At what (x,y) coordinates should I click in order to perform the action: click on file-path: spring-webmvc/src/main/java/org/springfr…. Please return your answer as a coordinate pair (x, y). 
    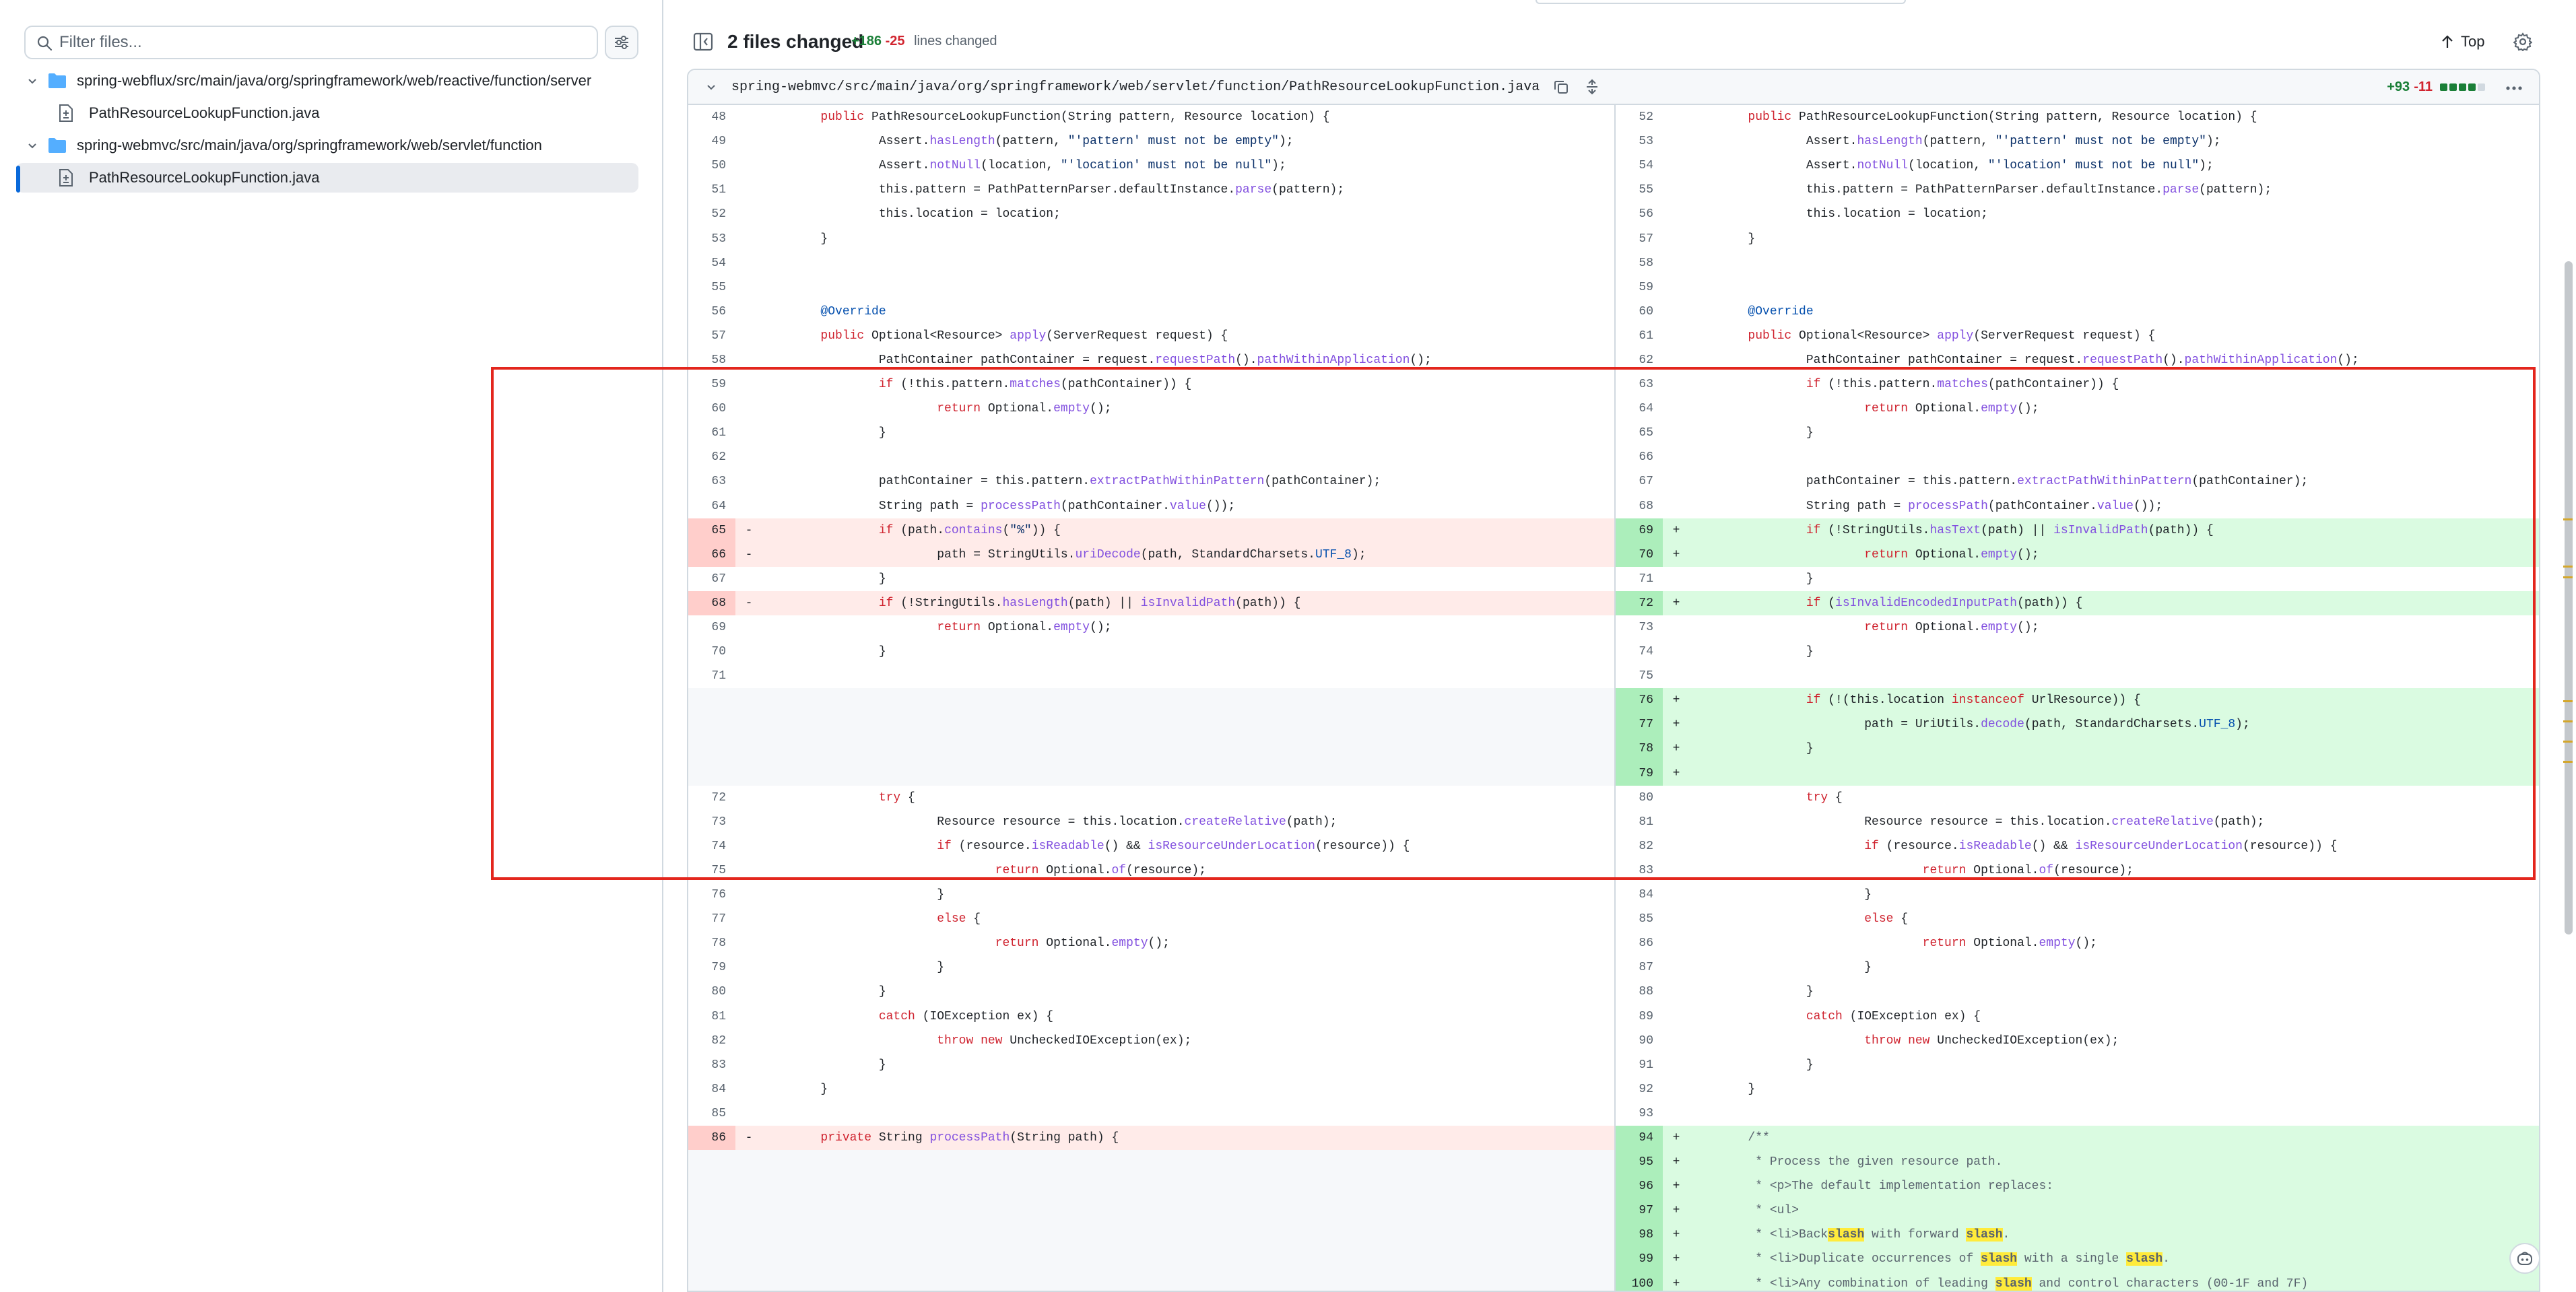
    Looking at the image, I should click on (1135, 87).